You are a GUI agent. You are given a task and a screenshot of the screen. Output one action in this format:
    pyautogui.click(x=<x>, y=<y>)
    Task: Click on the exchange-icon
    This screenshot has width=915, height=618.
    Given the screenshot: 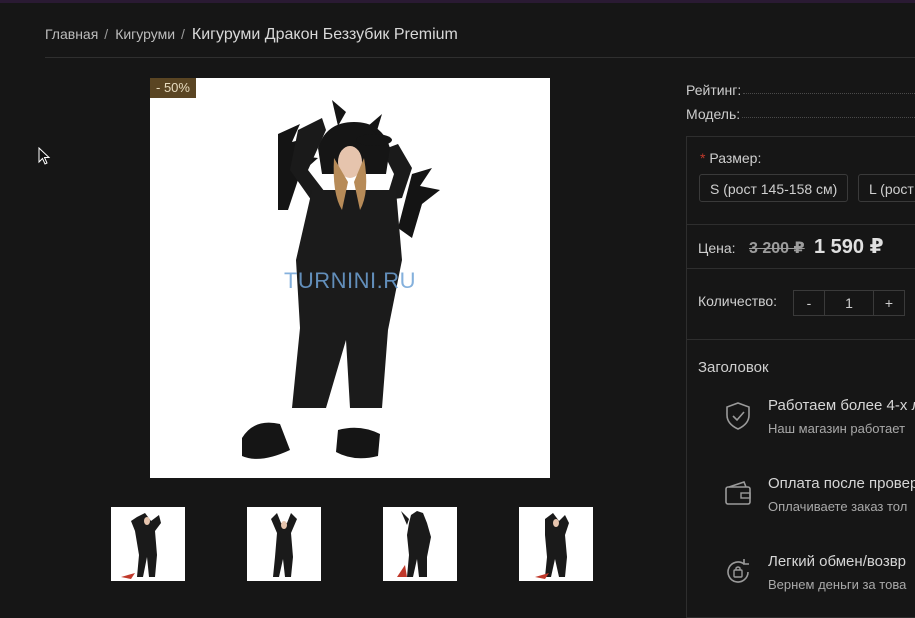 What is the action you would take?
    pyautogui.click(x=738, y=571)
    